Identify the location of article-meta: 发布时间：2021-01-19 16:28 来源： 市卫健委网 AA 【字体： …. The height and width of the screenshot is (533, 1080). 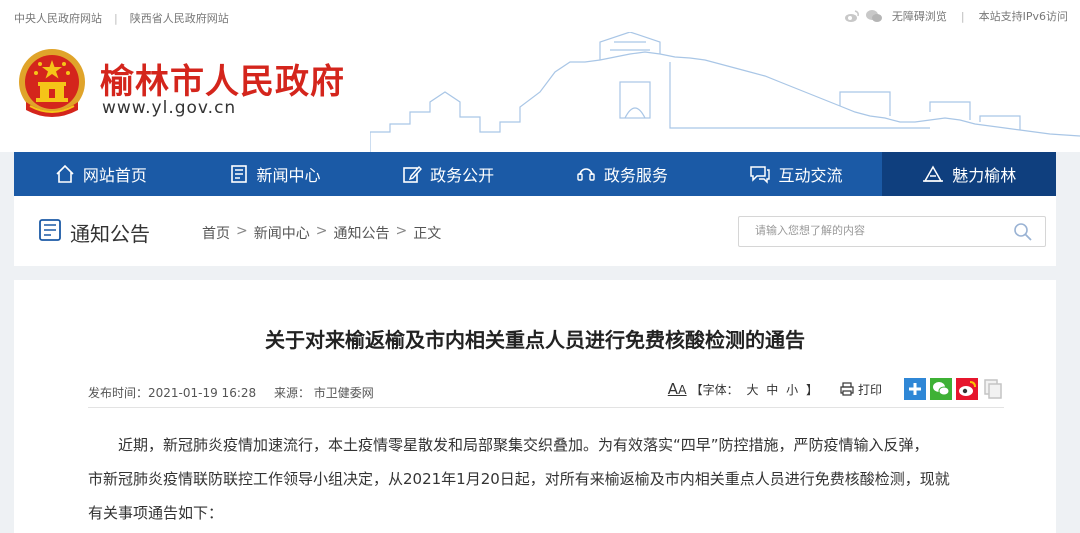
(546, 393).